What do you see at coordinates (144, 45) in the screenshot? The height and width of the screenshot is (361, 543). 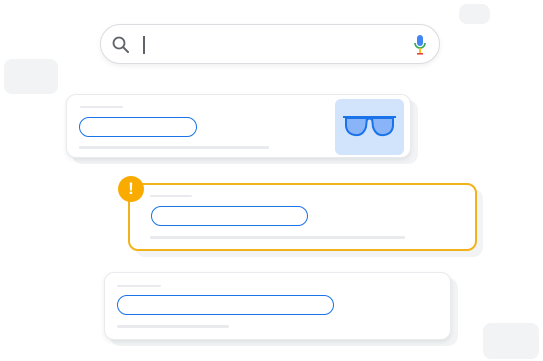 I see `text-cursor` at bounding box center [144, 45].